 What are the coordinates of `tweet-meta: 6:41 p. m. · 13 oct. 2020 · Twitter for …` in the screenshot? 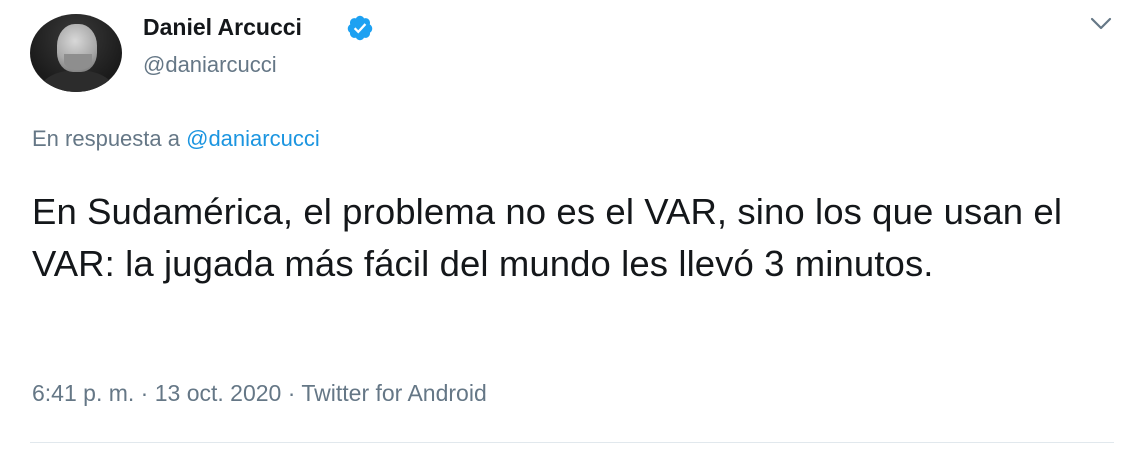 It's located at (259, 393).